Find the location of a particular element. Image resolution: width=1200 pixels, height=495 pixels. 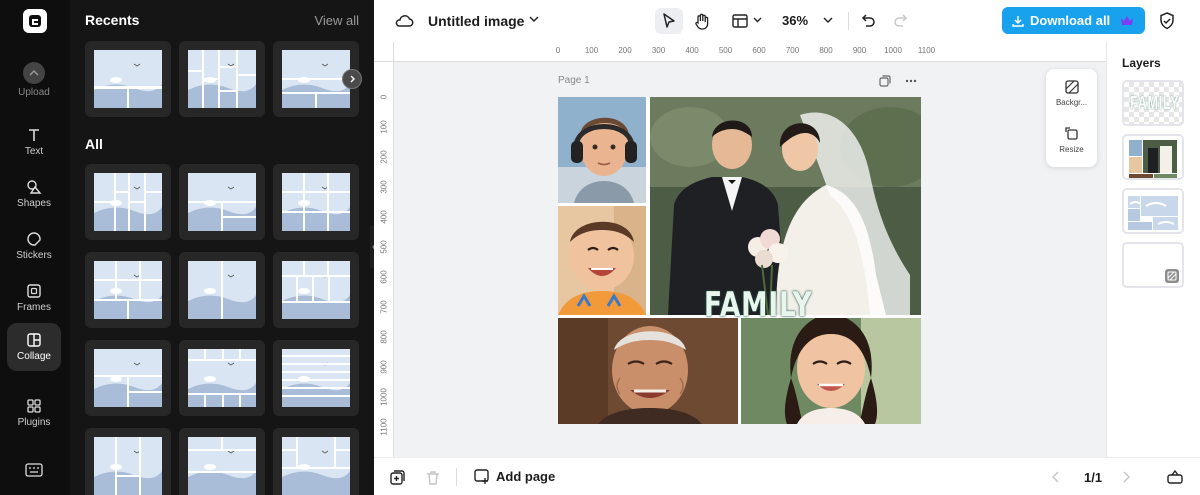

document-title: Untitled image is located at coordinates (476, 21).